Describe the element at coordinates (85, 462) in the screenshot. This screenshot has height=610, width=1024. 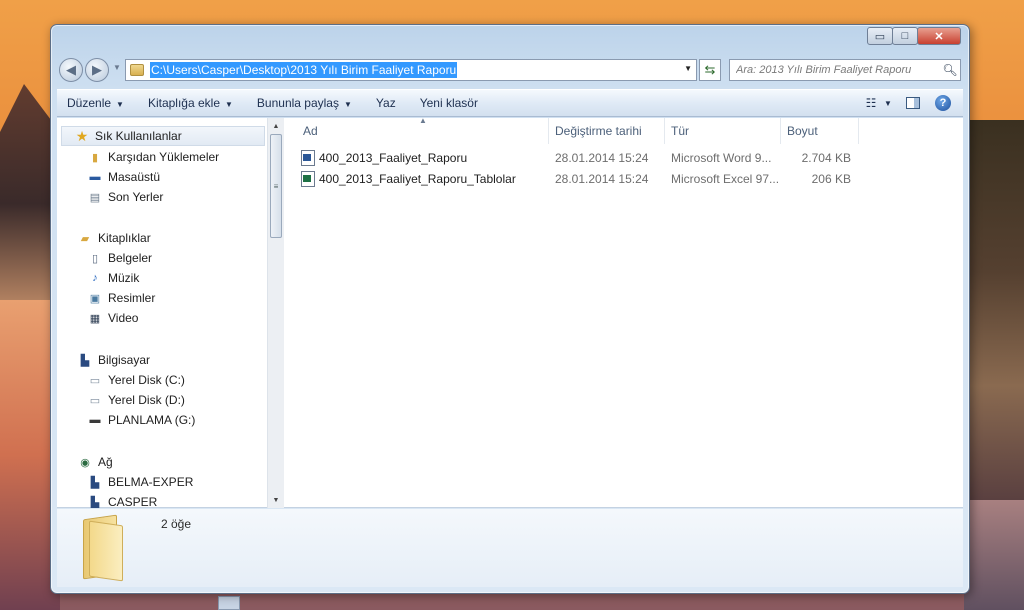
I see `network-icon: ◉` at that location.